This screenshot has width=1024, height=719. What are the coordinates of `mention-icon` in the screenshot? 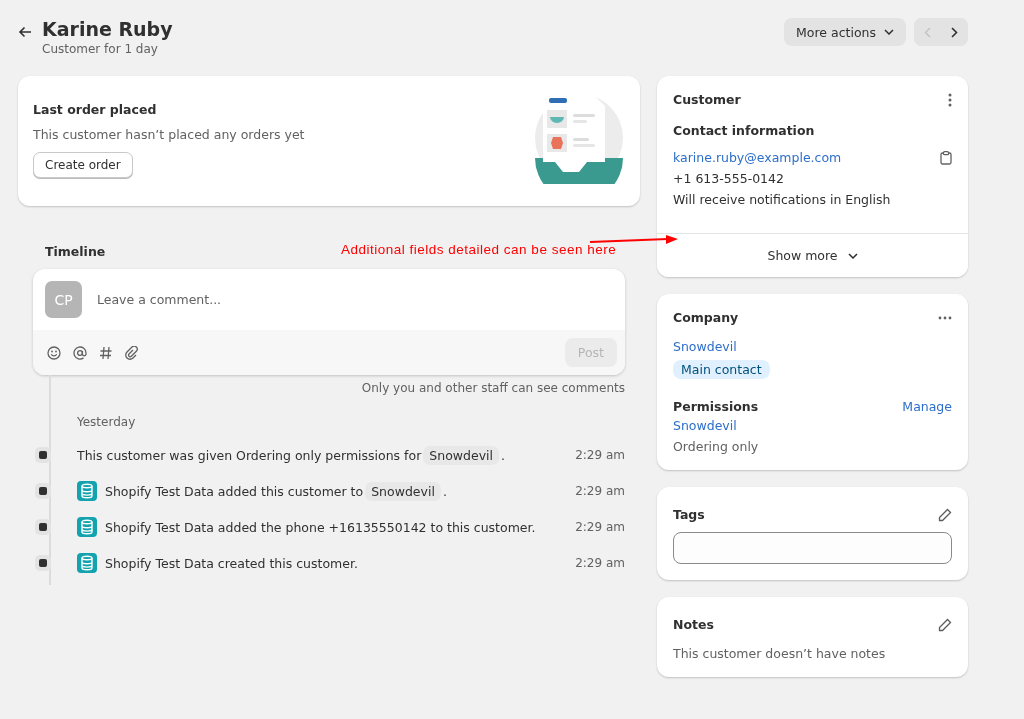 It's located at (80, 352).